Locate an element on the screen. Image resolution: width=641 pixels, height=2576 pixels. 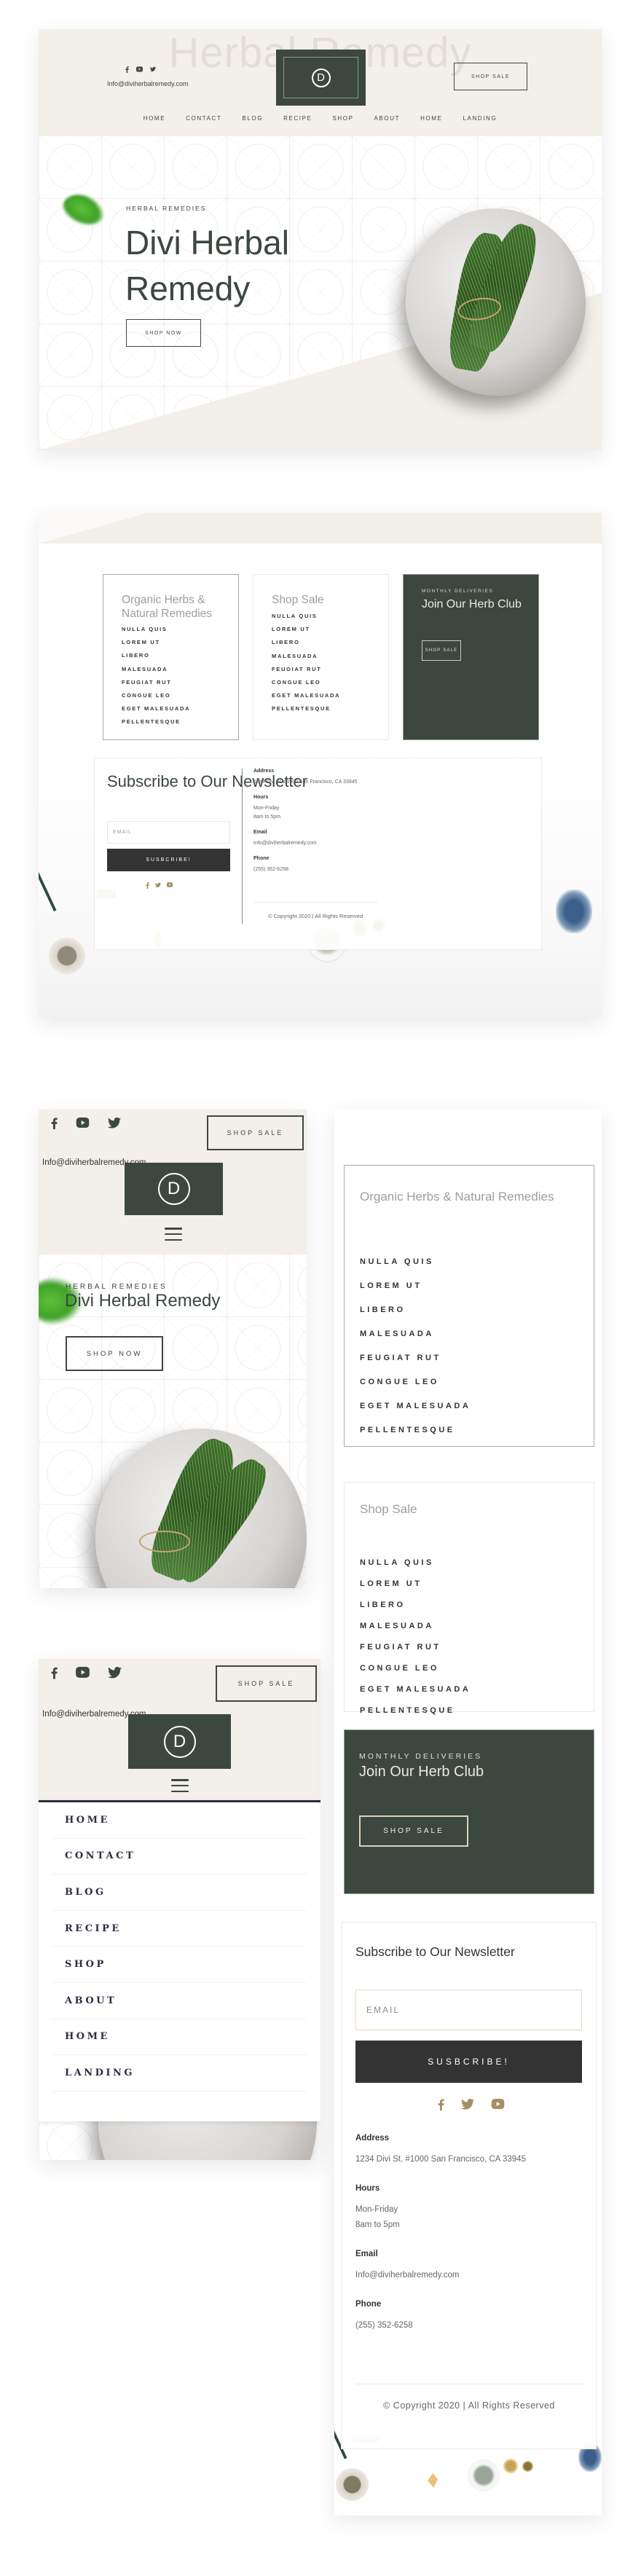
address-label: Address is located at coordinates (372, 2138).